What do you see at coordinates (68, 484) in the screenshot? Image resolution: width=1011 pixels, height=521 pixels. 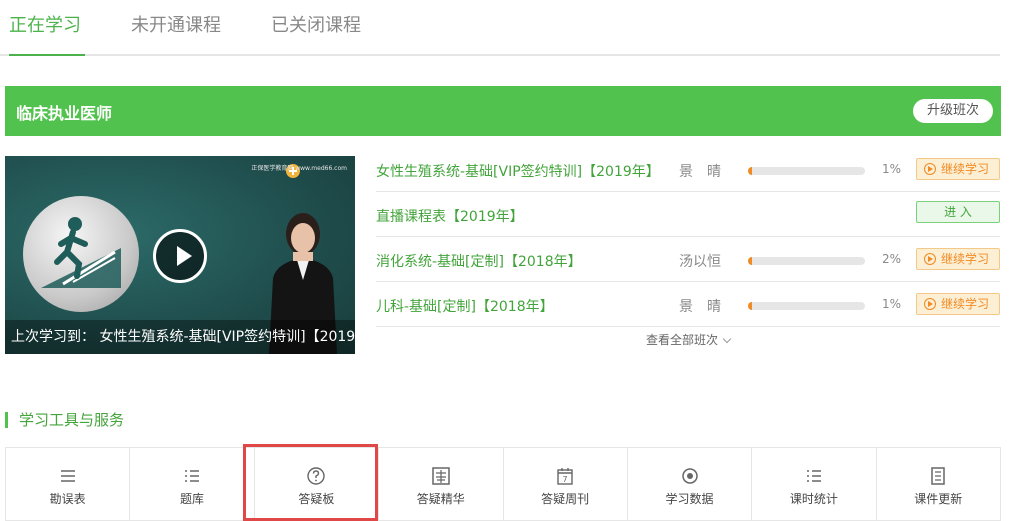 I see `tool-errata: 勘误表` at bounding box center [68, 484].